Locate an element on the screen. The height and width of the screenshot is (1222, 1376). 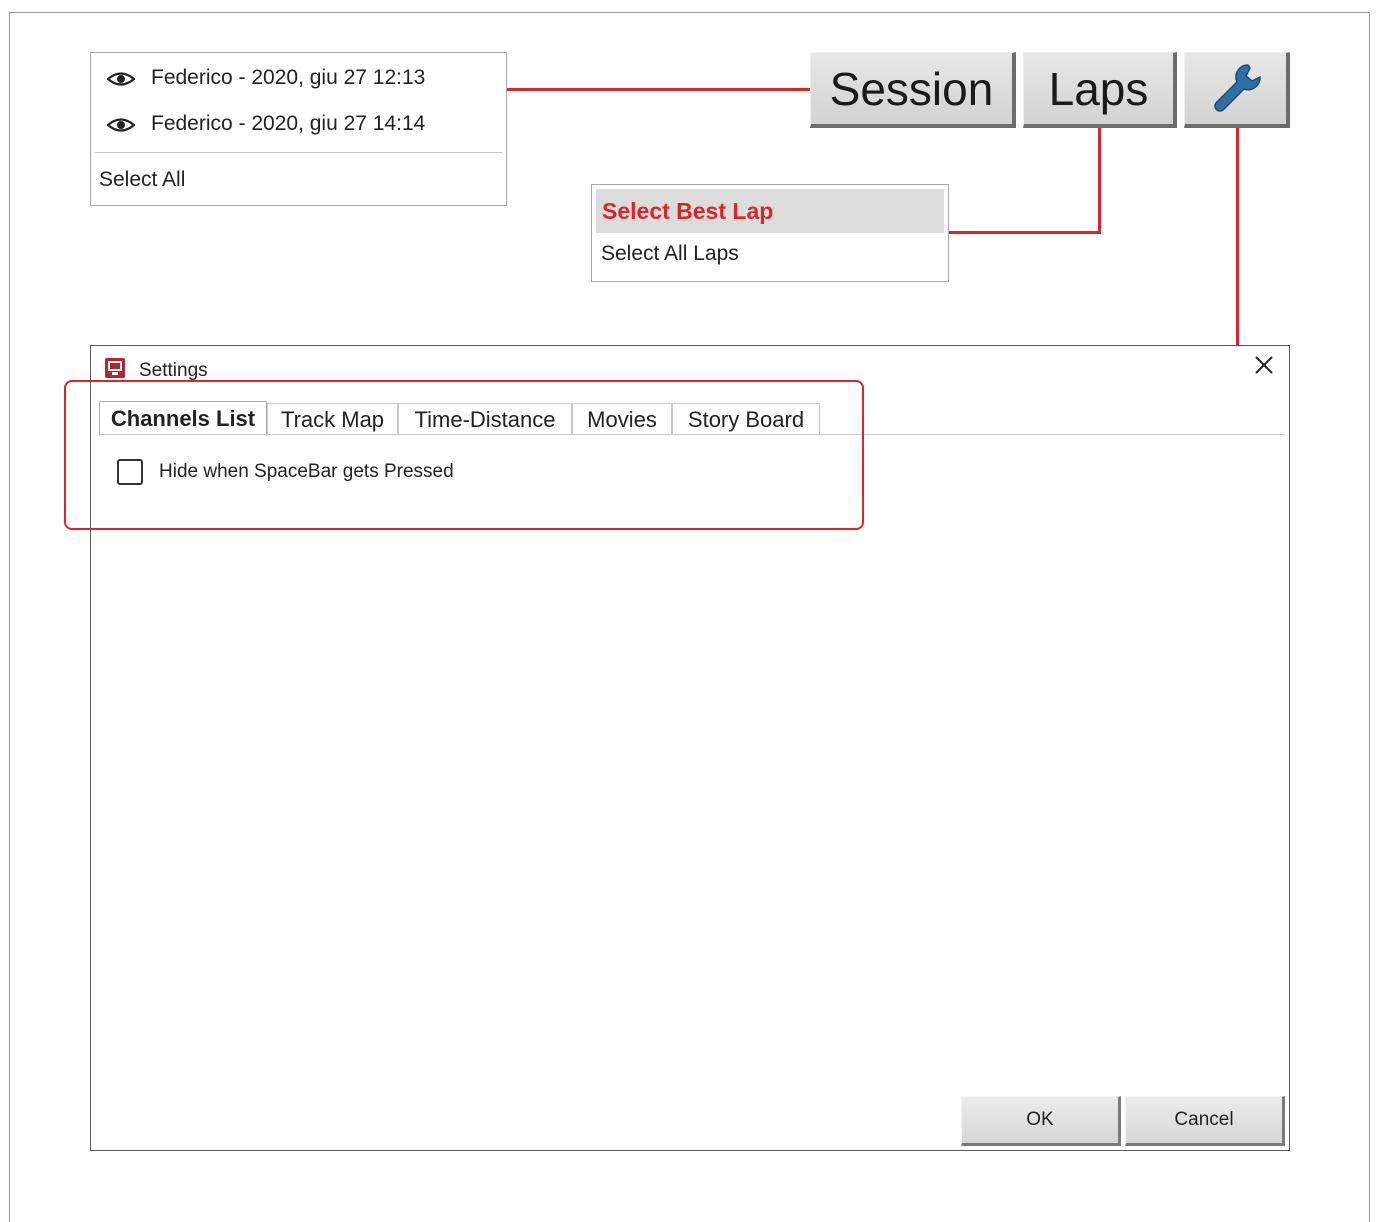
app-icon is located at coordinates (115, 368).